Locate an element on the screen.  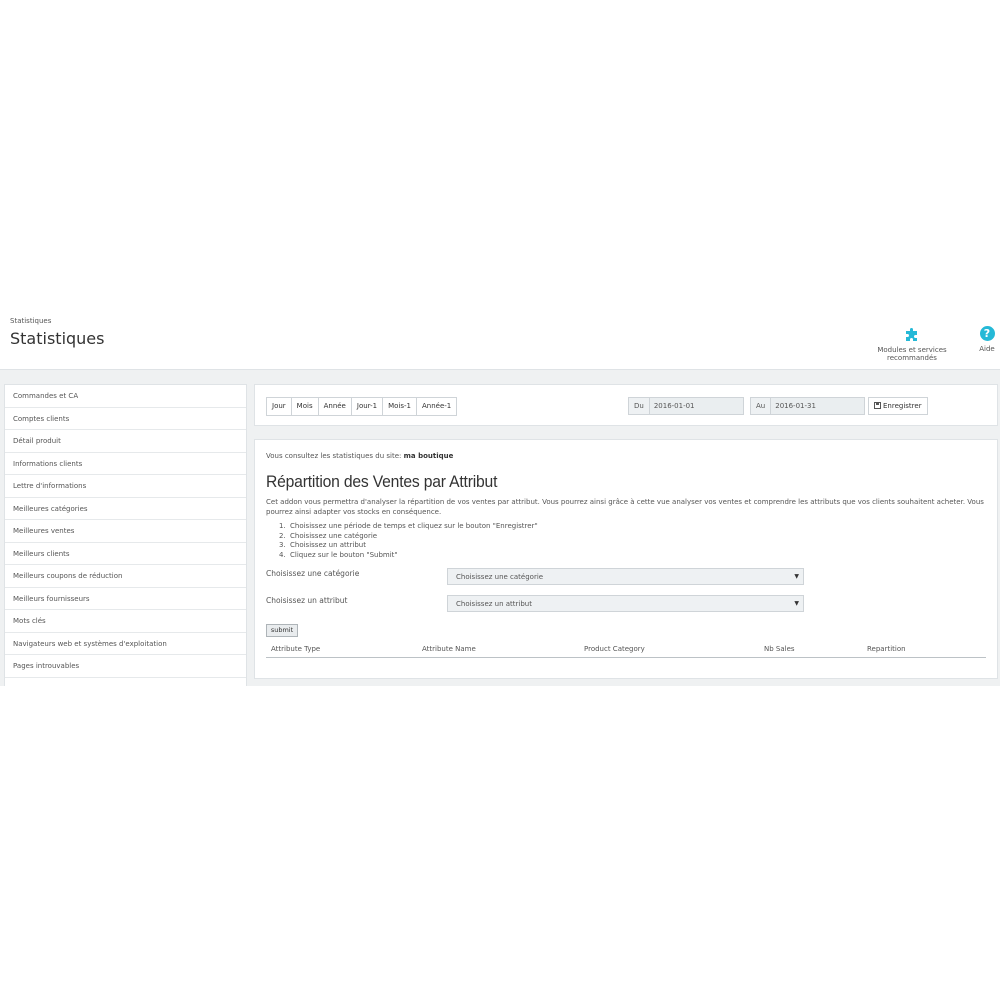
sidebar-item-comptes-clients: Comptes clients is located at coordinates (125, 419).